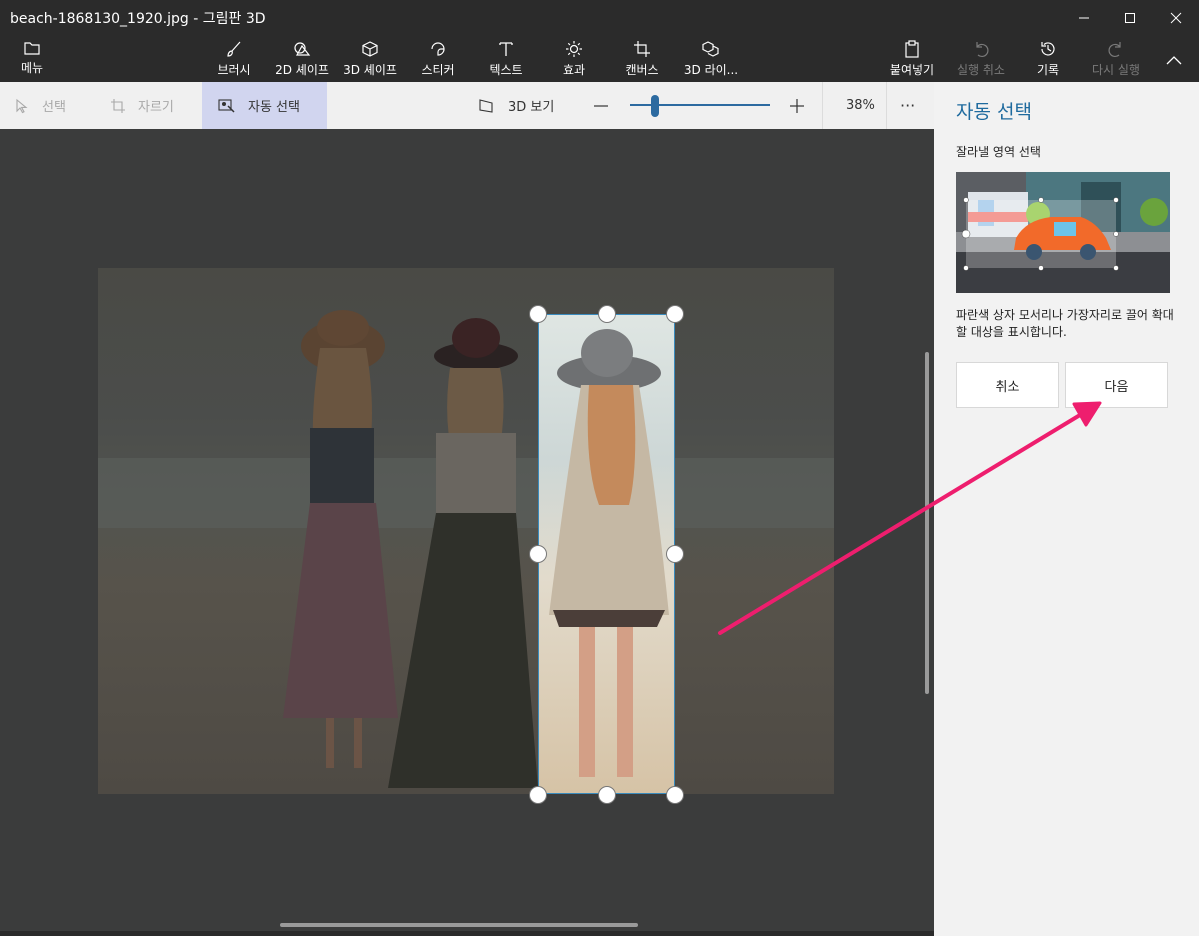  Describe the element at coordinates (642, 49) in the screenshot. I see `canvas-icon` at that location.